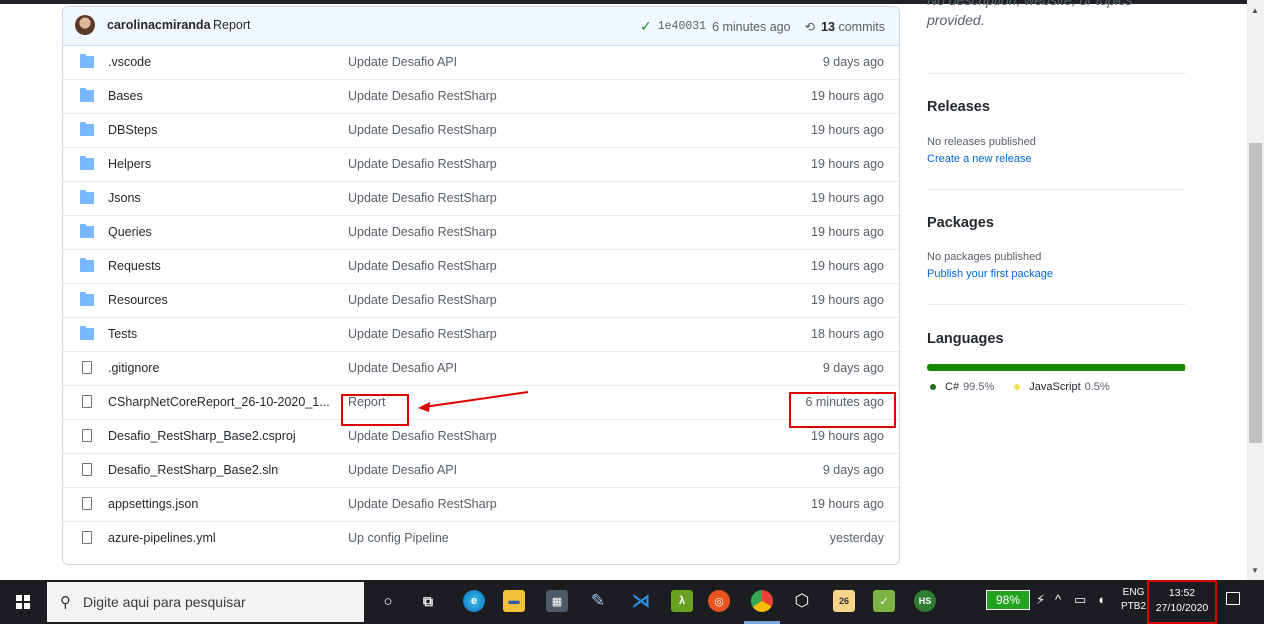  Describe the element at coordinates (1062, 387) in the screenshot. I see `language-item: JavaScript 0.5%` at that location.